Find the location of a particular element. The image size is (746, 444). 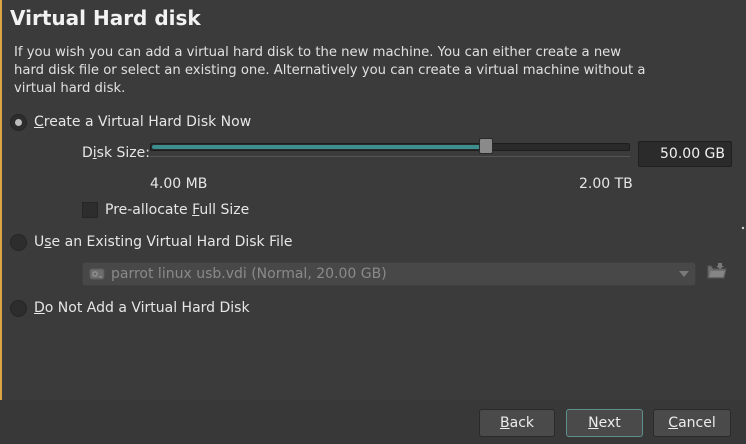

preallocate-checkbox-row: Pre-allocate Full Size is located at coordinates (165, 210).